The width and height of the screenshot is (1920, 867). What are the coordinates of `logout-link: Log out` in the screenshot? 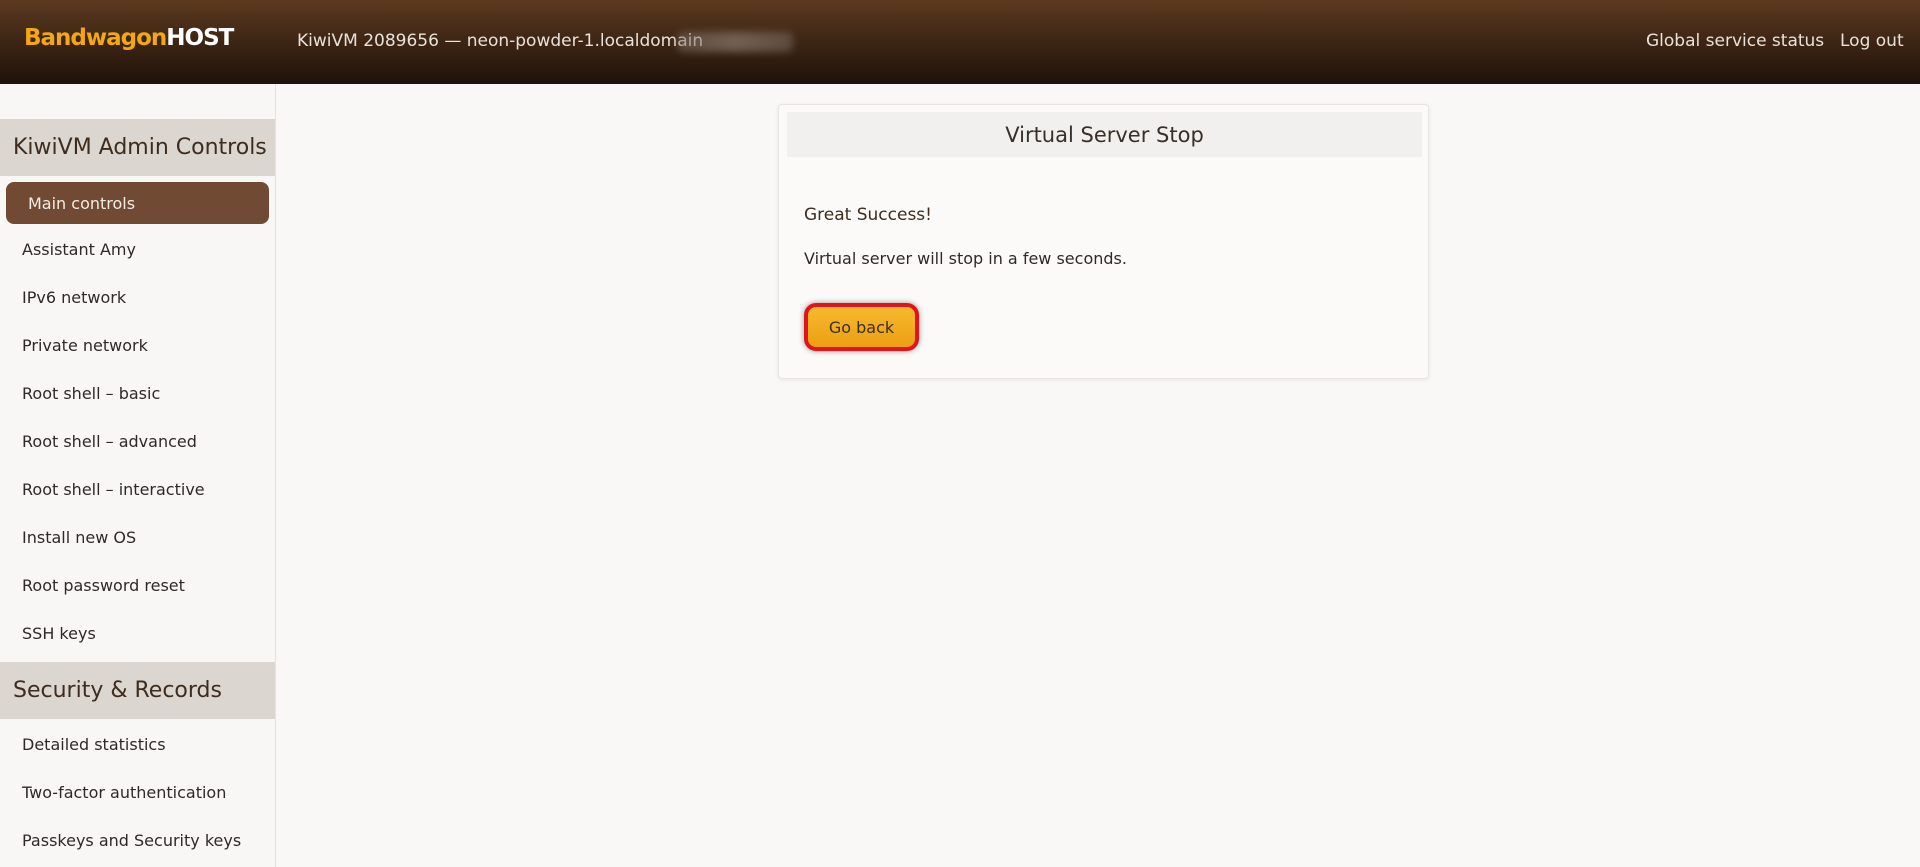 It's located at (1872, 41).